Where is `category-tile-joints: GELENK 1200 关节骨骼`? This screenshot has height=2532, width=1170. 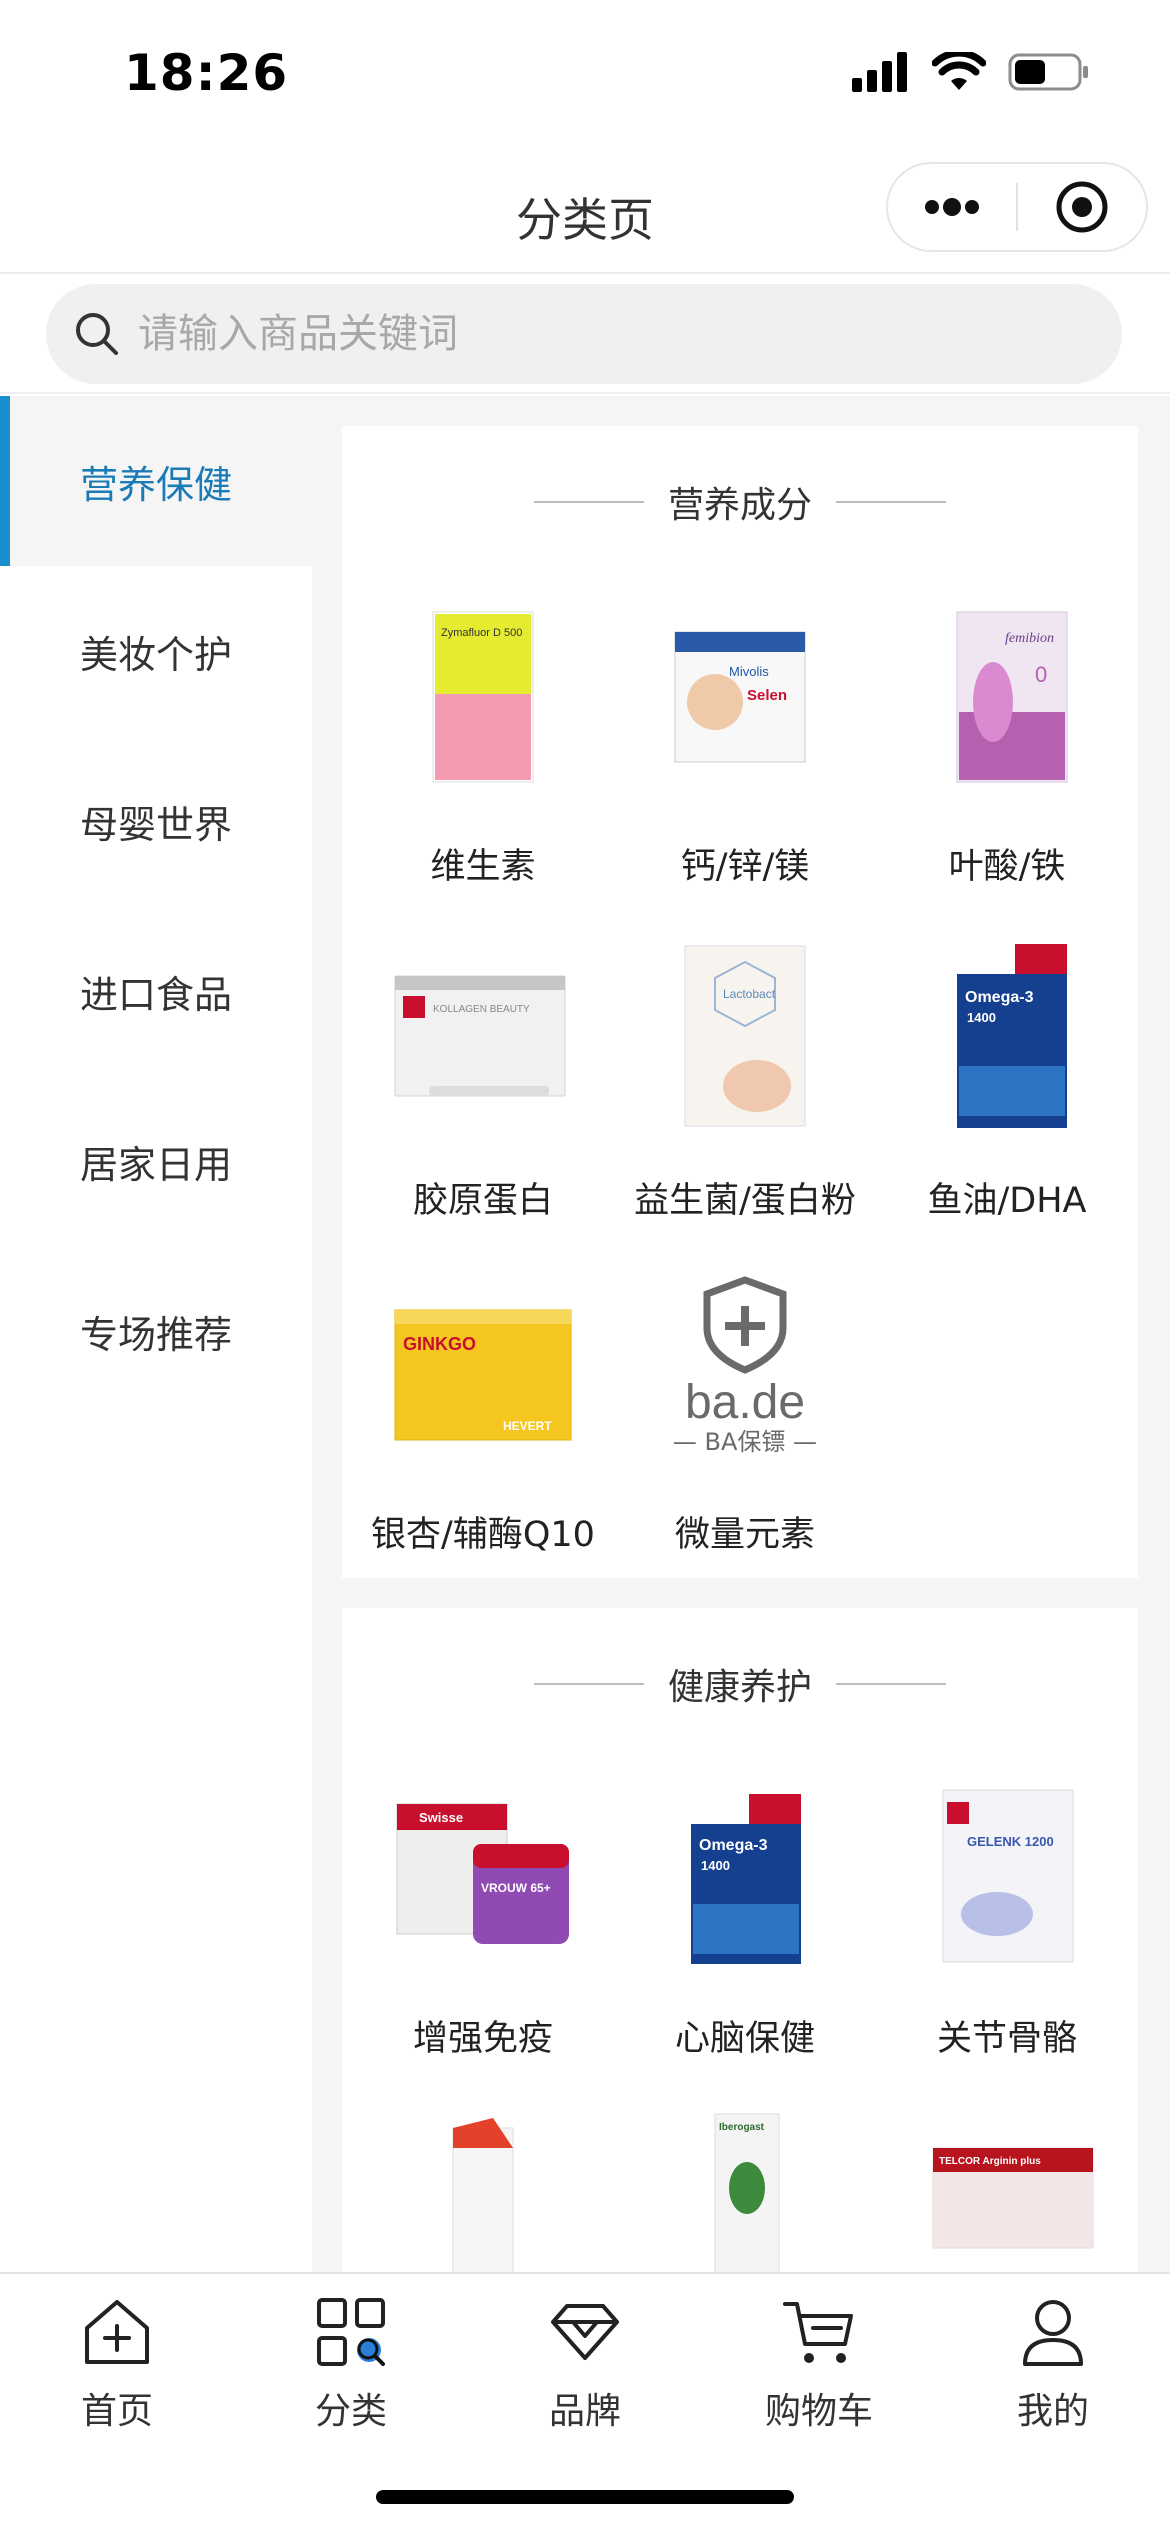 category-tile-joints: GELENK 1200 关节骨骼 is located at coordinates (1007, 1939).